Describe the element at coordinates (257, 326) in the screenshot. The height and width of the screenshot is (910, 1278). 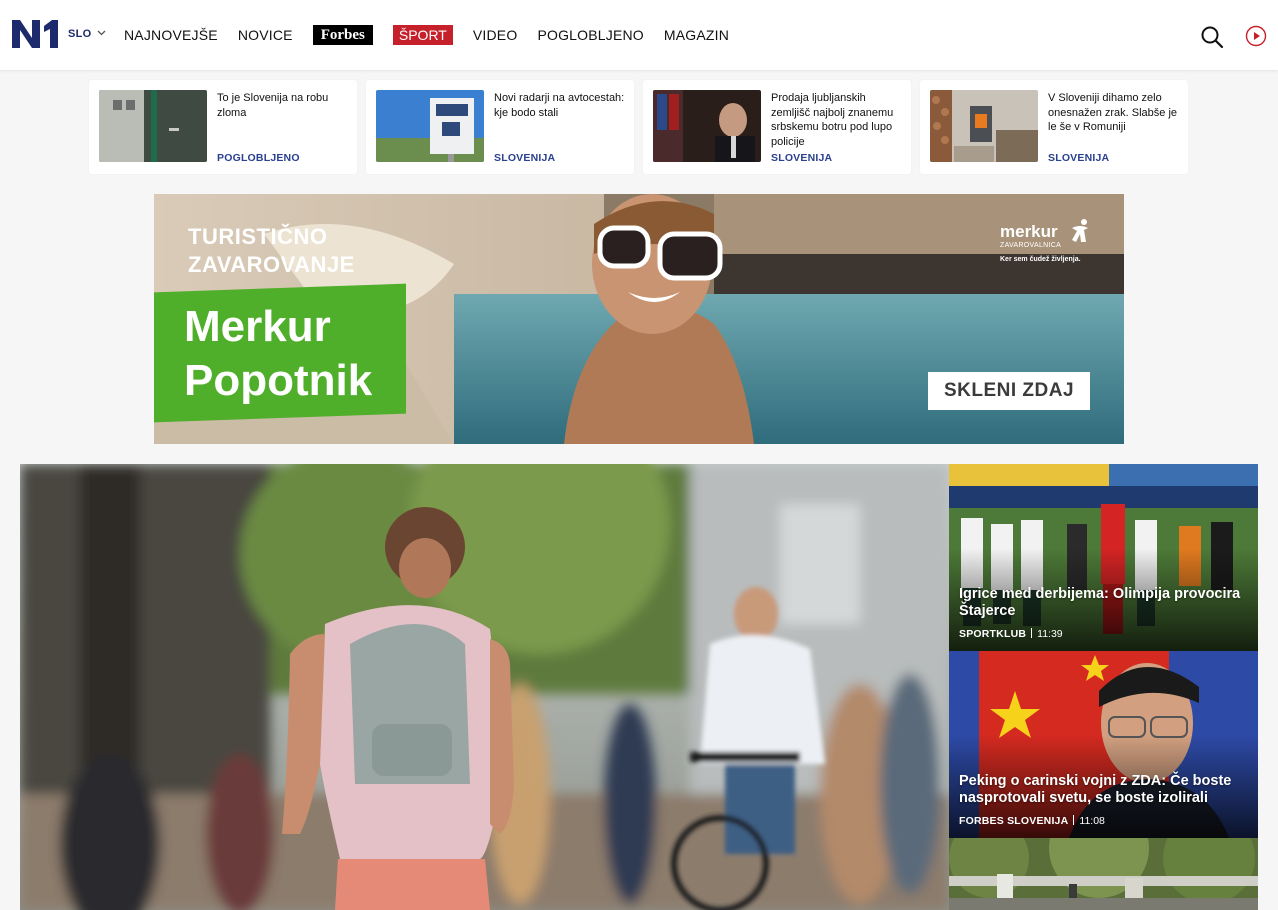
I see `ad-product-line1: Merkur` at that location.